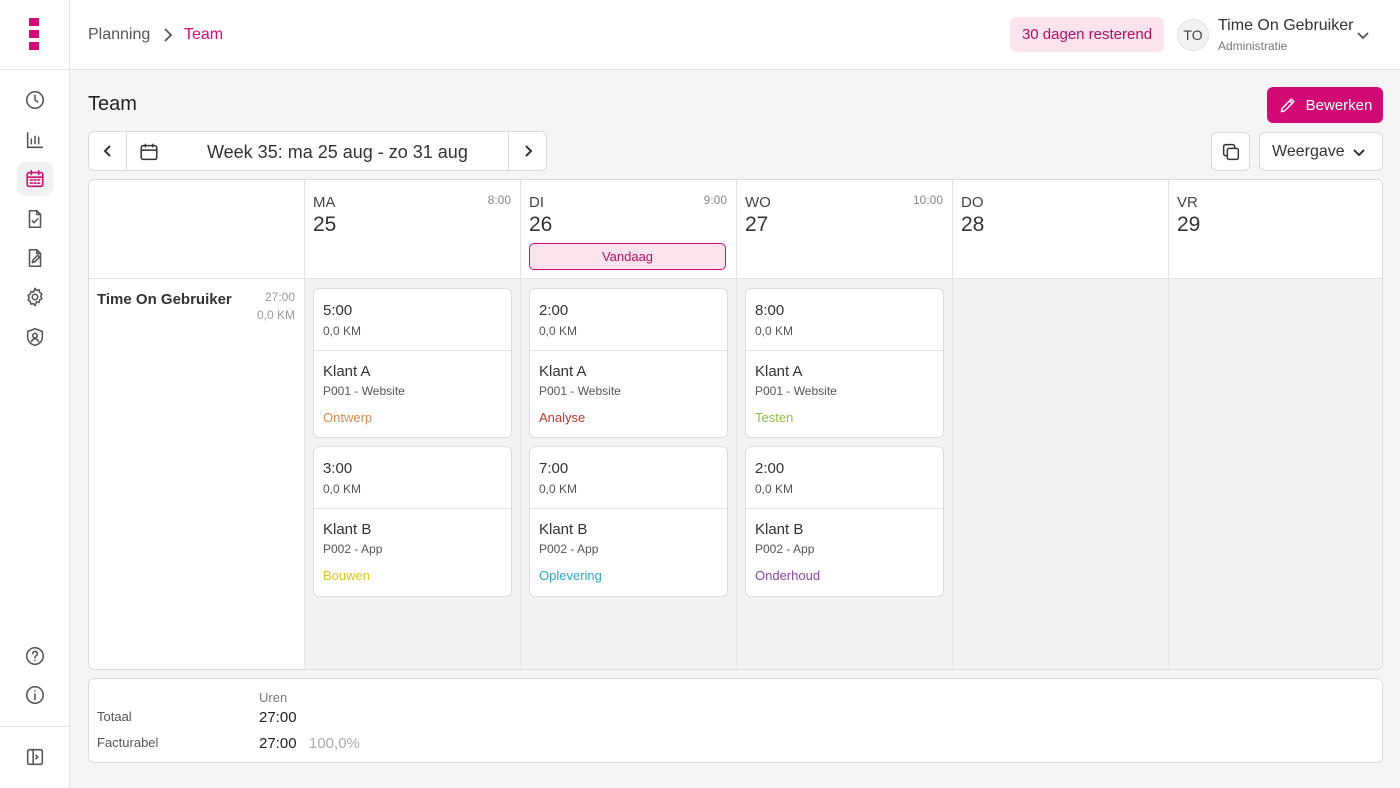 This screenshot has width=1400, height=788. Describe the element at coordinates (788, 575) in the screenshot. I see `entry-task: Onderhoud` at that location.